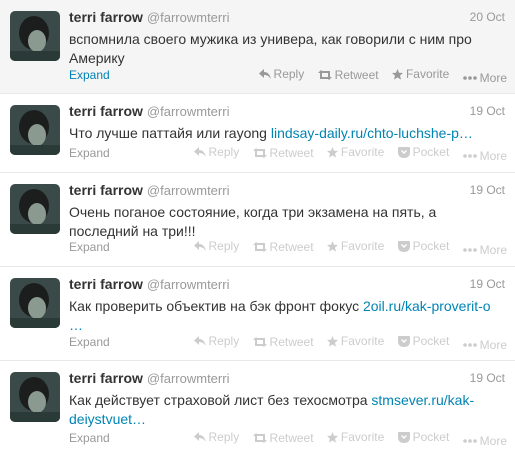  I want to click on timestamp: 20 Oct, so click(487, 17).